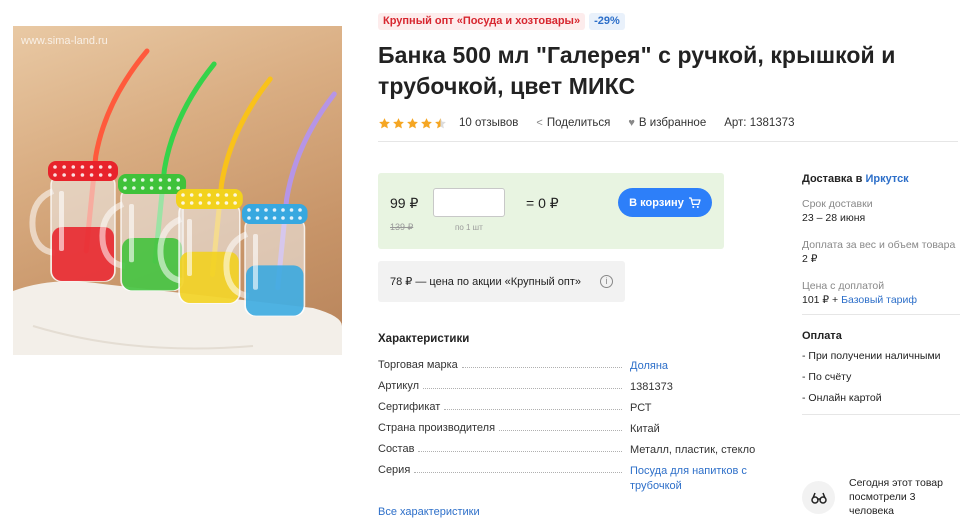  What do you see at coordinates (827, 377) in the screenshot?
I see `payment-method-item: - По счёту` at bounding box center [827, 377].